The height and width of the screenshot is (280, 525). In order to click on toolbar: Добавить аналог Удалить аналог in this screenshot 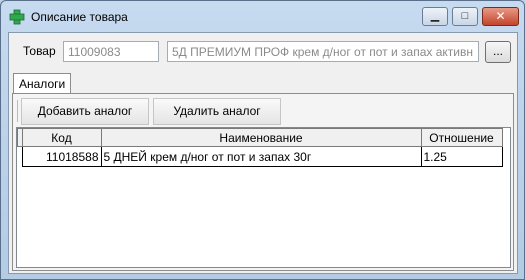, I will do `click(264, 111)`.